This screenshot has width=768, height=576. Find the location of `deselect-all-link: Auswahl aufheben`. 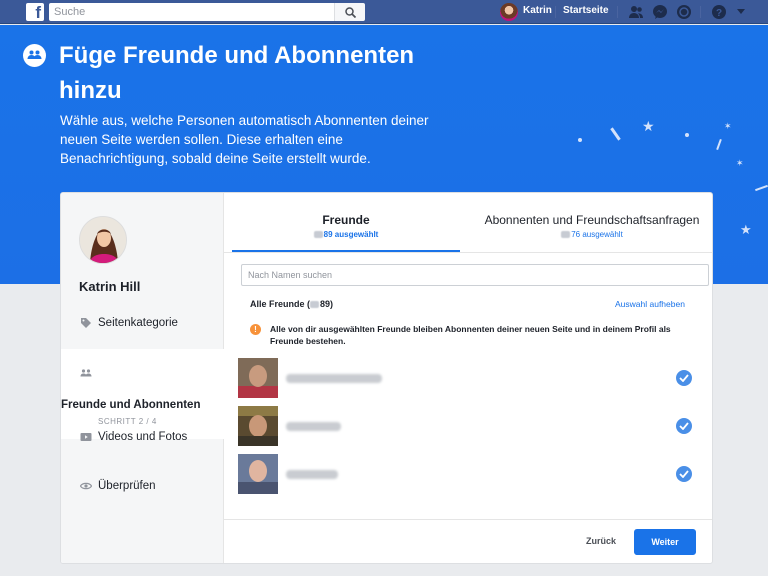

deselect-all-link: Auswahl aufheben is located at coordinates (650, 304).